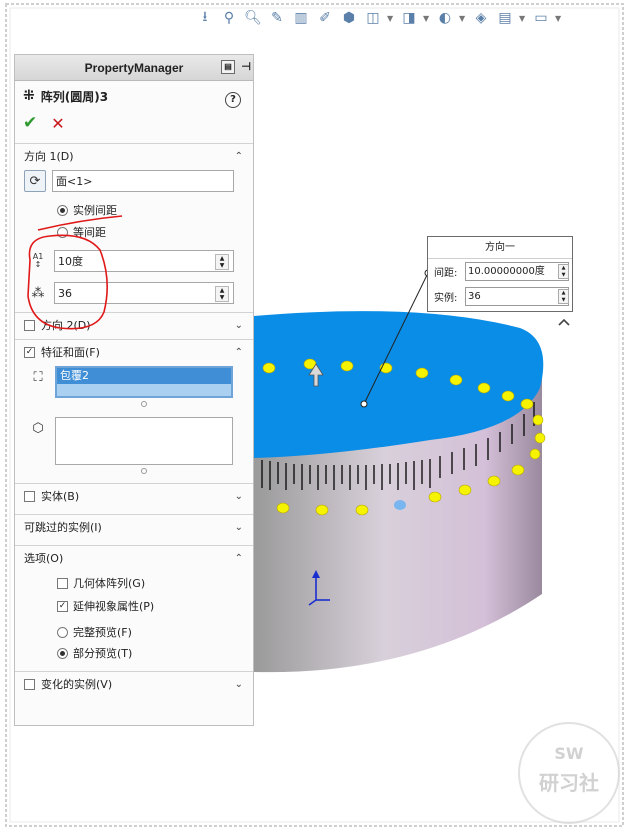  I want to click on callout-count-label: 实例:, so click(446, 298).